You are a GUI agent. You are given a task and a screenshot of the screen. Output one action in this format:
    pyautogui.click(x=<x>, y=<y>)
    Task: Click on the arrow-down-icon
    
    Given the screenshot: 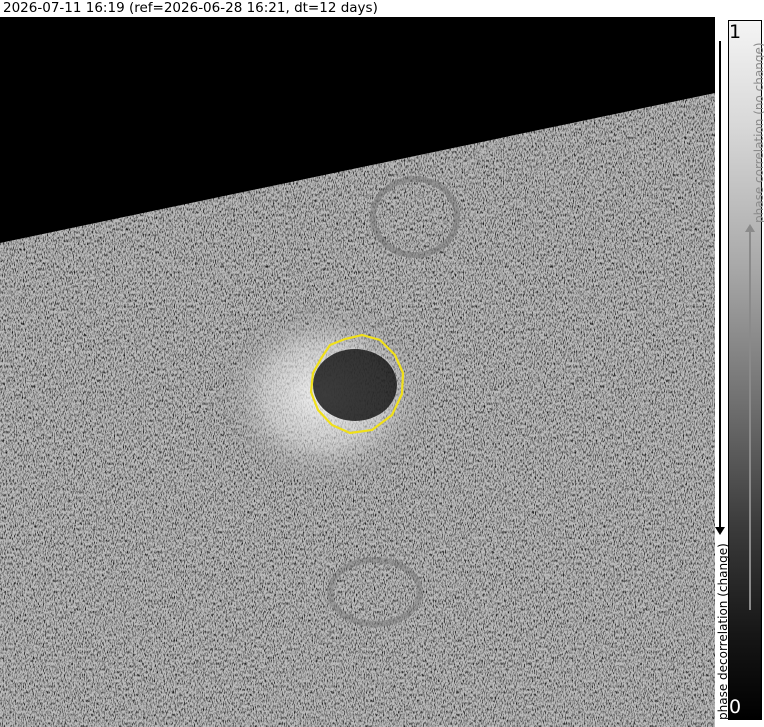 What is the action you would take?
    pyautogui.click(x=720, y=531)
    